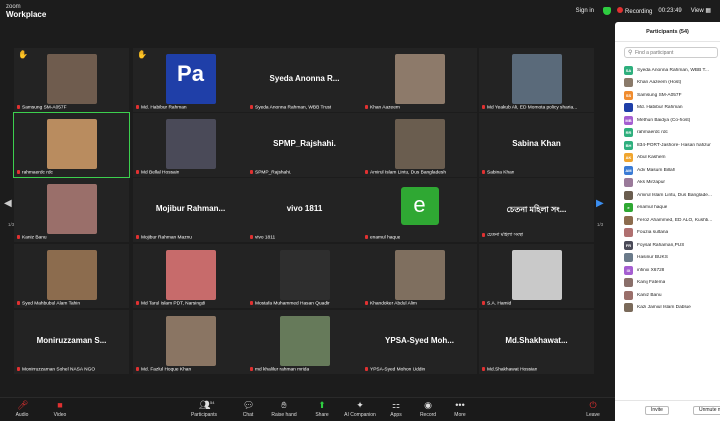  Describe the element at coordinates (56, 369) in the screenshot. I see `tile-name-label: Monirruzzaman Sohel NASA NGO` at that location.